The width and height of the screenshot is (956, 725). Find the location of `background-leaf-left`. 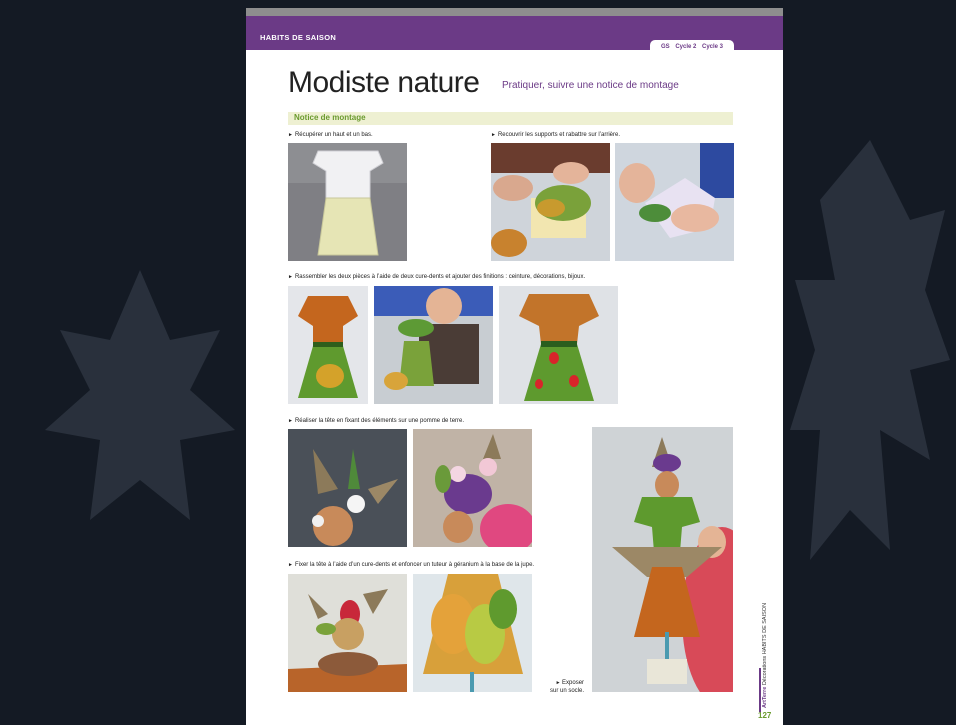

background-leaf-left is located at coordinates (140, 395).